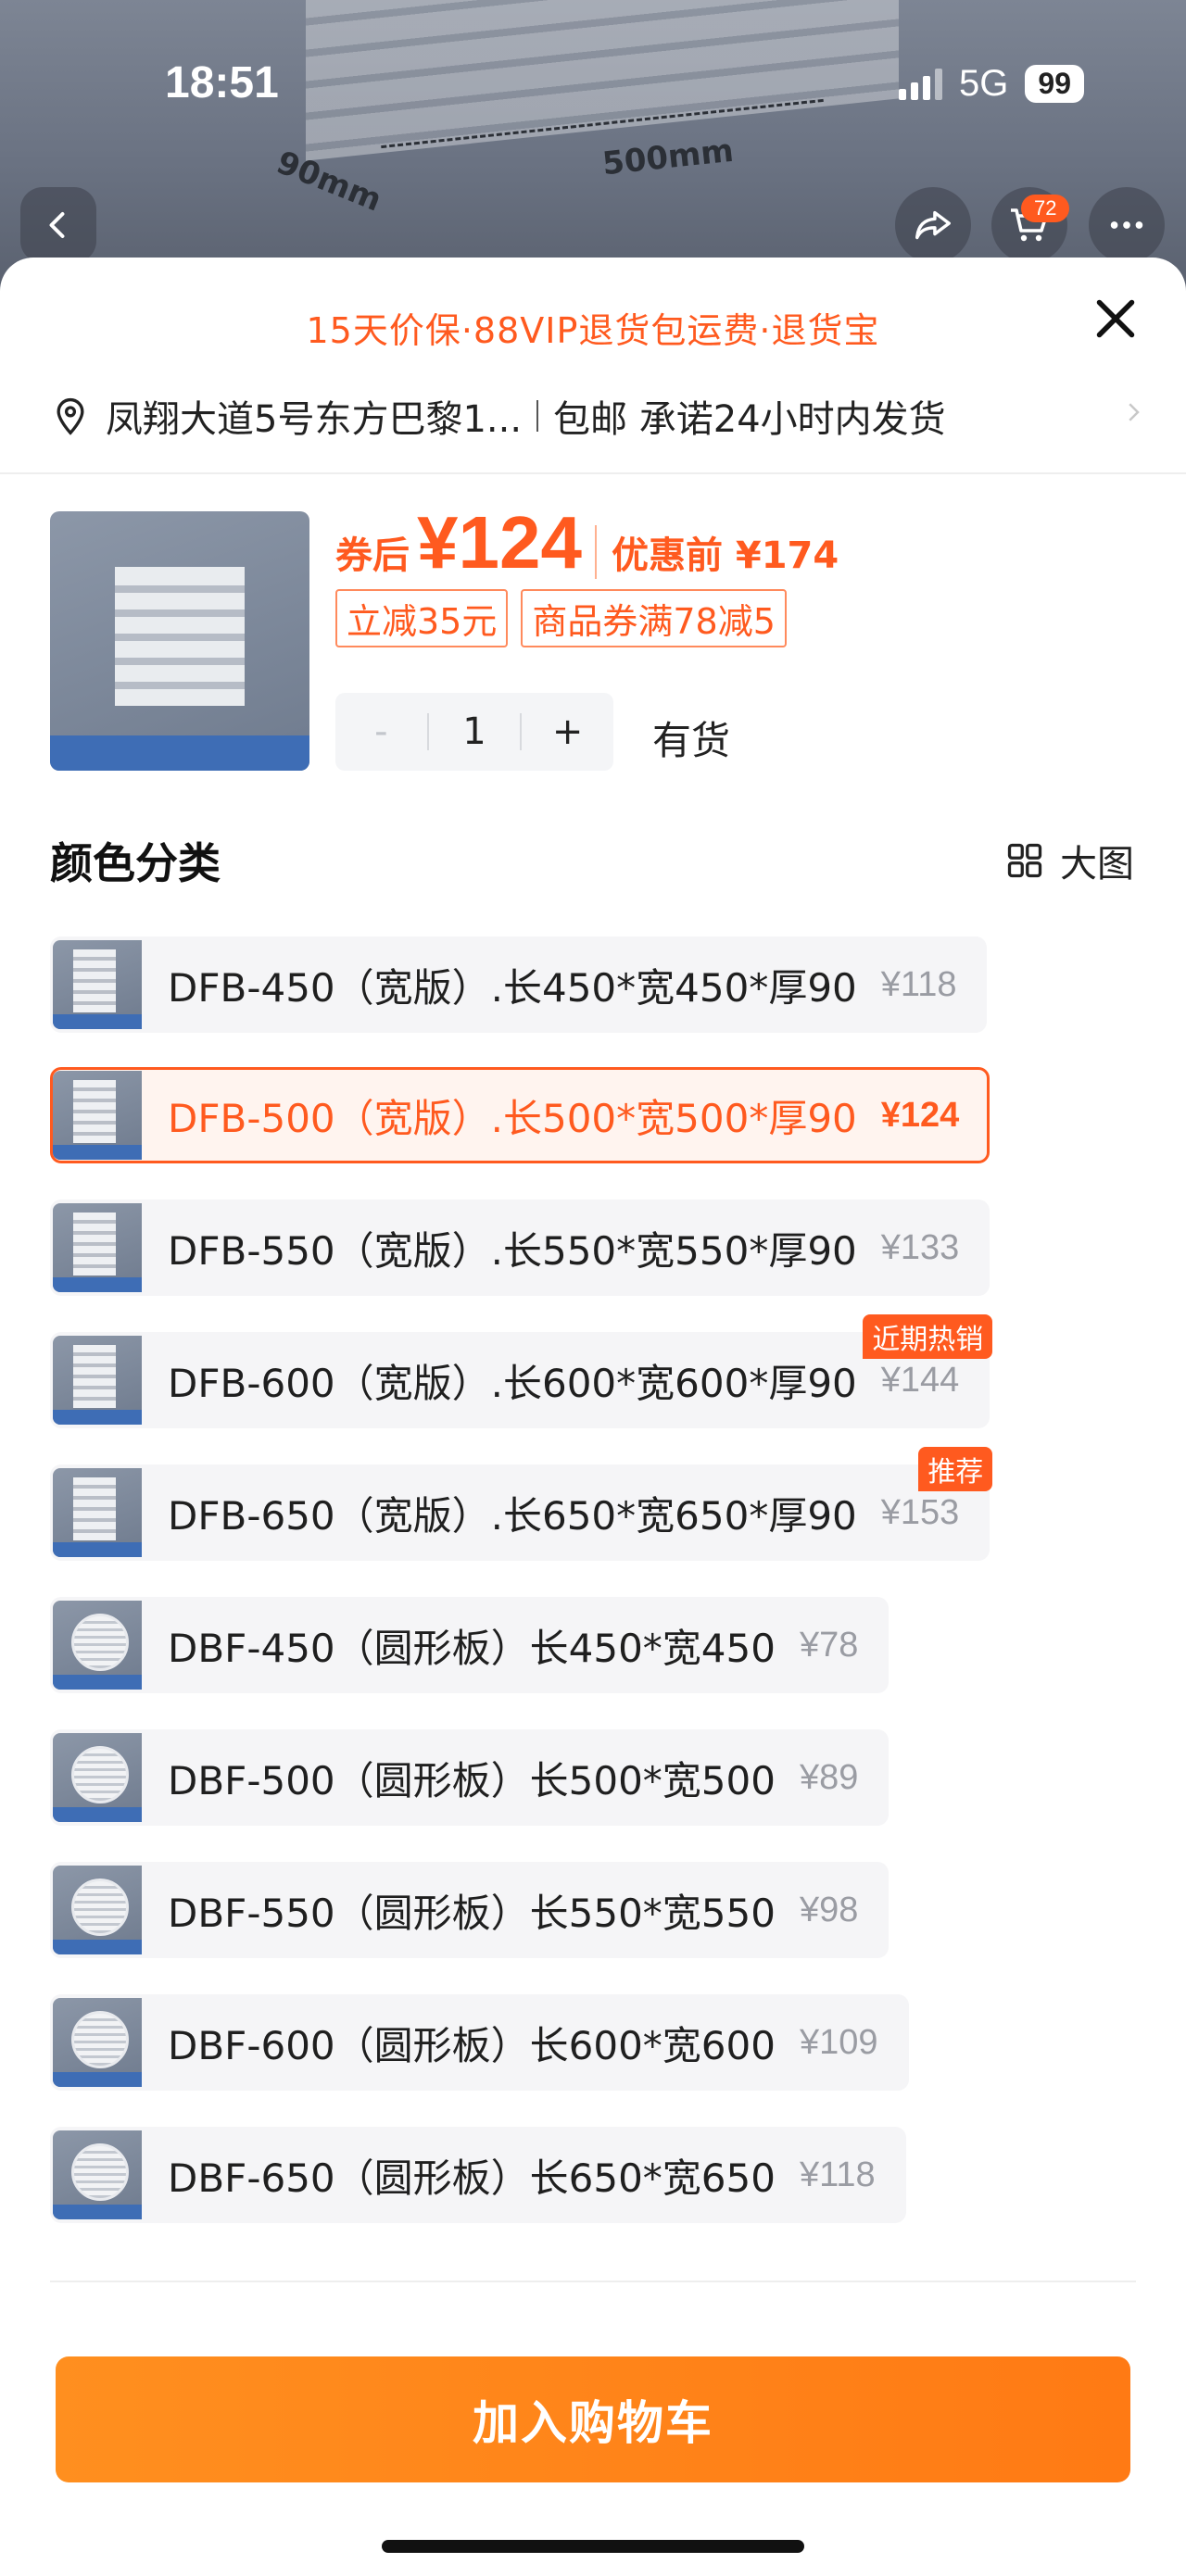 Image resolution: width=1186 pixels, height=2576 pixels. What do you see at coordinates (984, 83) in the screenshot?
I see `network-type: 5G` at bounding box center [984, 83].